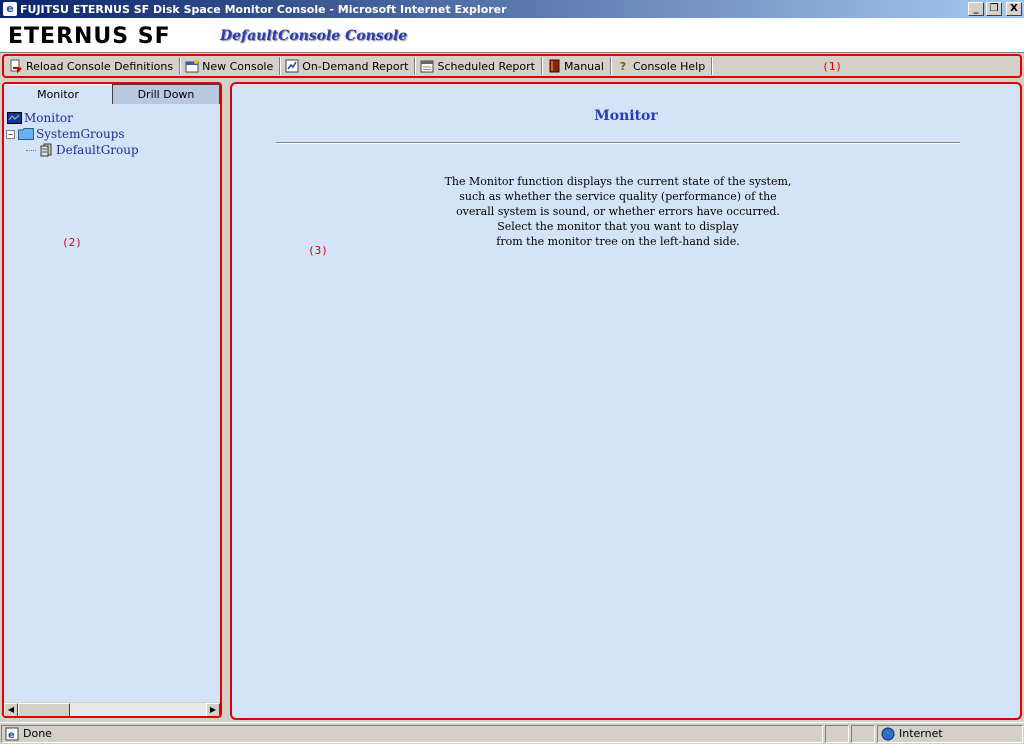  I want to click on toolbar-label: On-Demand Report, so click(355, 66).